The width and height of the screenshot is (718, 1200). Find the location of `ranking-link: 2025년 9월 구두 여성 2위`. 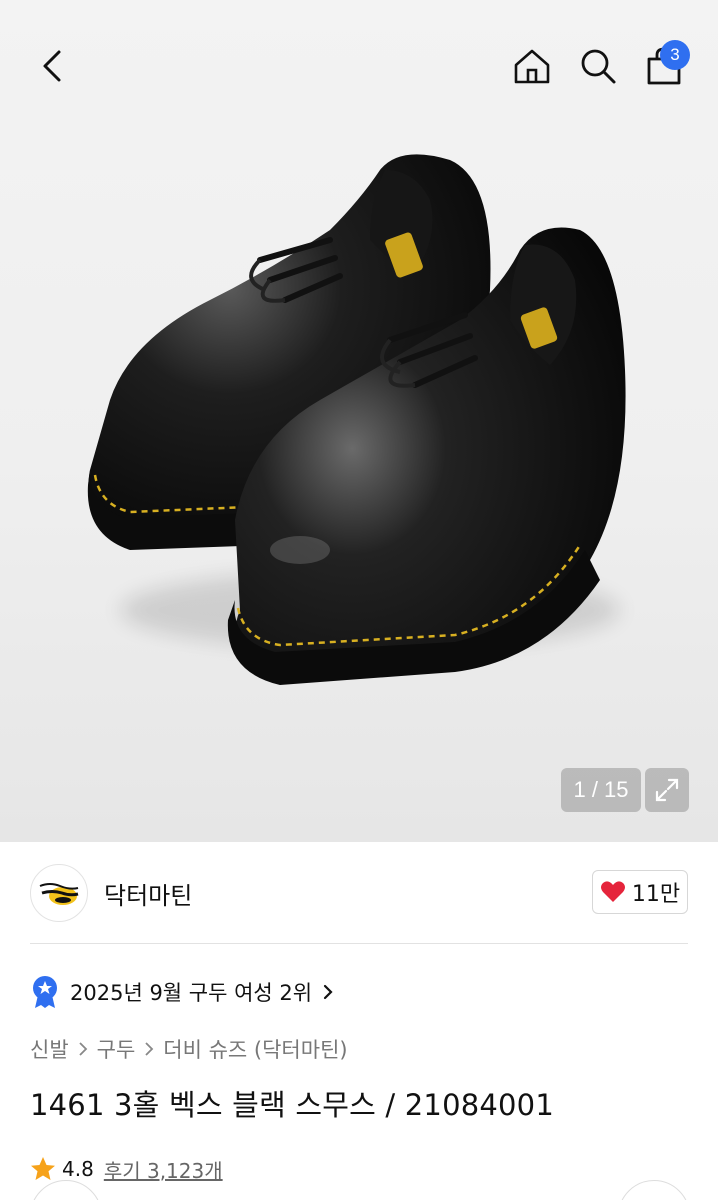

ranking-link: 2025년 9월 구두 여성 2위 is located at coordinates (182, 992).